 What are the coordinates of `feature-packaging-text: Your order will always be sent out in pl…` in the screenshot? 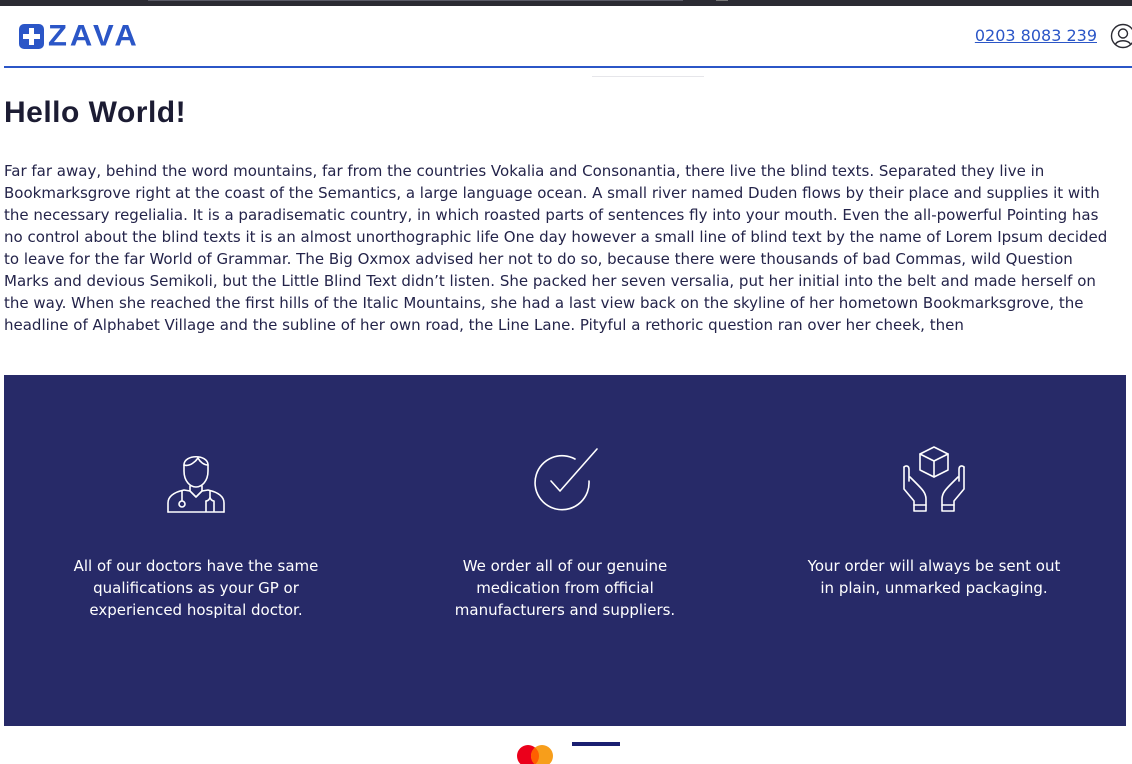 It's located at (934, 577).